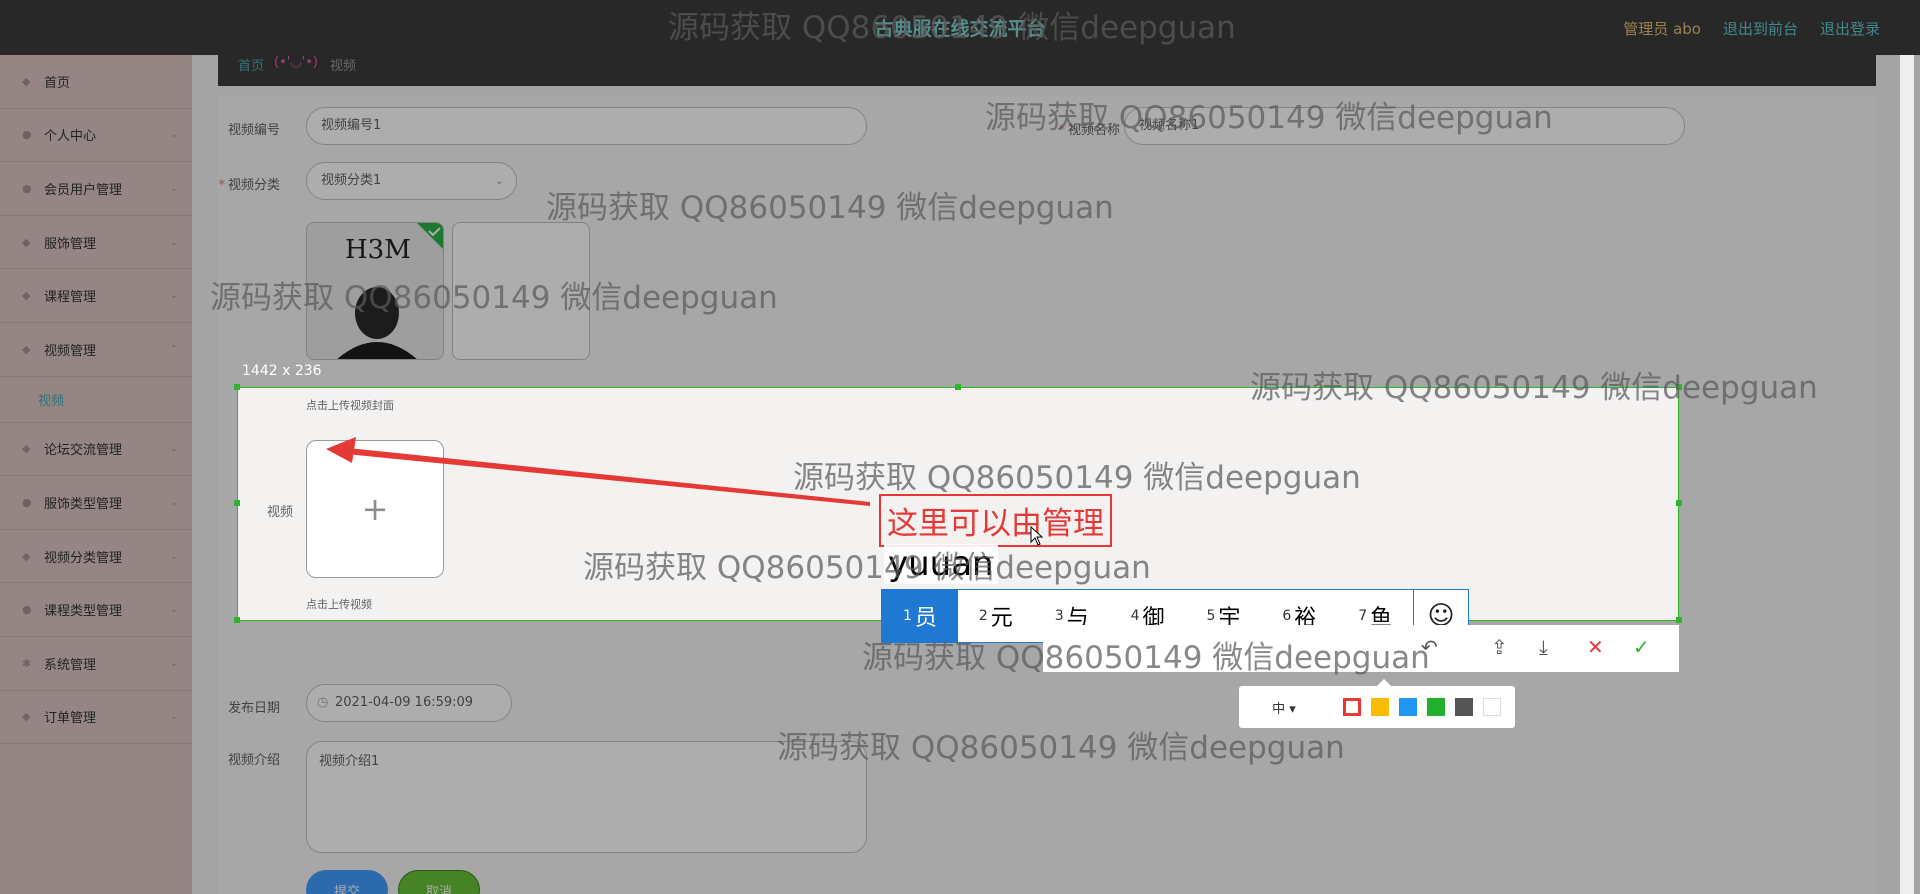 This screenshot has height=894, width=1920. What do you see at coordinates (1287, 616) in the screenshot?
I see `candidate-number: 6` at bounding box center [1287, 616].